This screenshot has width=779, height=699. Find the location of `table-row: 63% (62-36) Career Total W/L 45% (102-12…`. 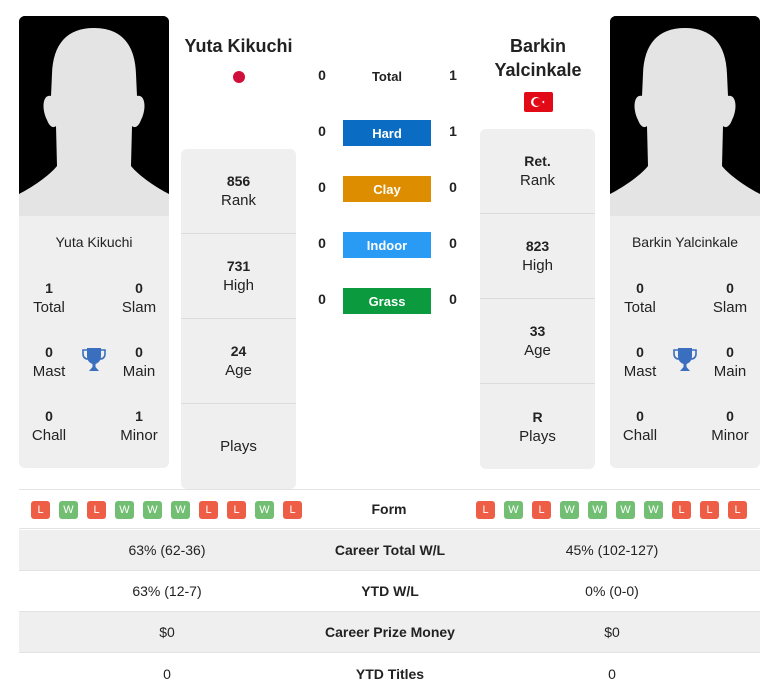

table-row: 63% (62-36) Career Total W/L 45% (102-12… is located at coordinates (389, 550).